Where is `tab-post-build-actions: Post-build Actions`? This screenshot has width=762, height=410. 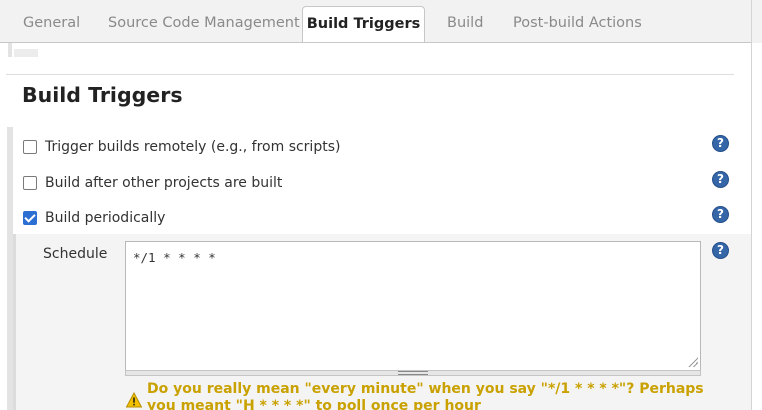 tab-post-build-actions: Post-build Actions is located at coordinates (577, 21).